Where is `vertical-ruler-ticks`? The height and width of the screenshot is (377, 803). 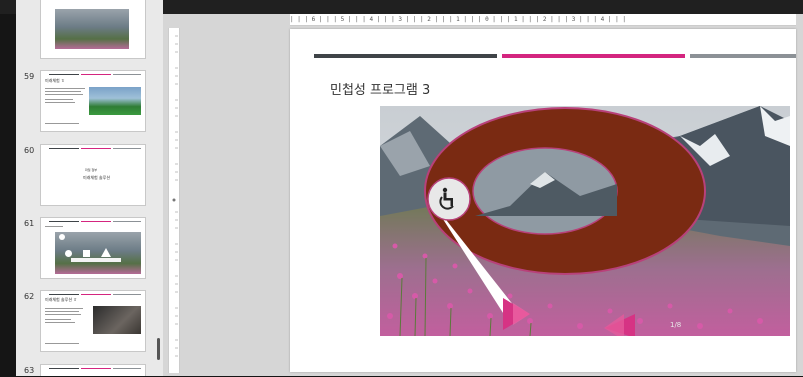 vertical-ruler-ticks is located at coordinates (175, 196).